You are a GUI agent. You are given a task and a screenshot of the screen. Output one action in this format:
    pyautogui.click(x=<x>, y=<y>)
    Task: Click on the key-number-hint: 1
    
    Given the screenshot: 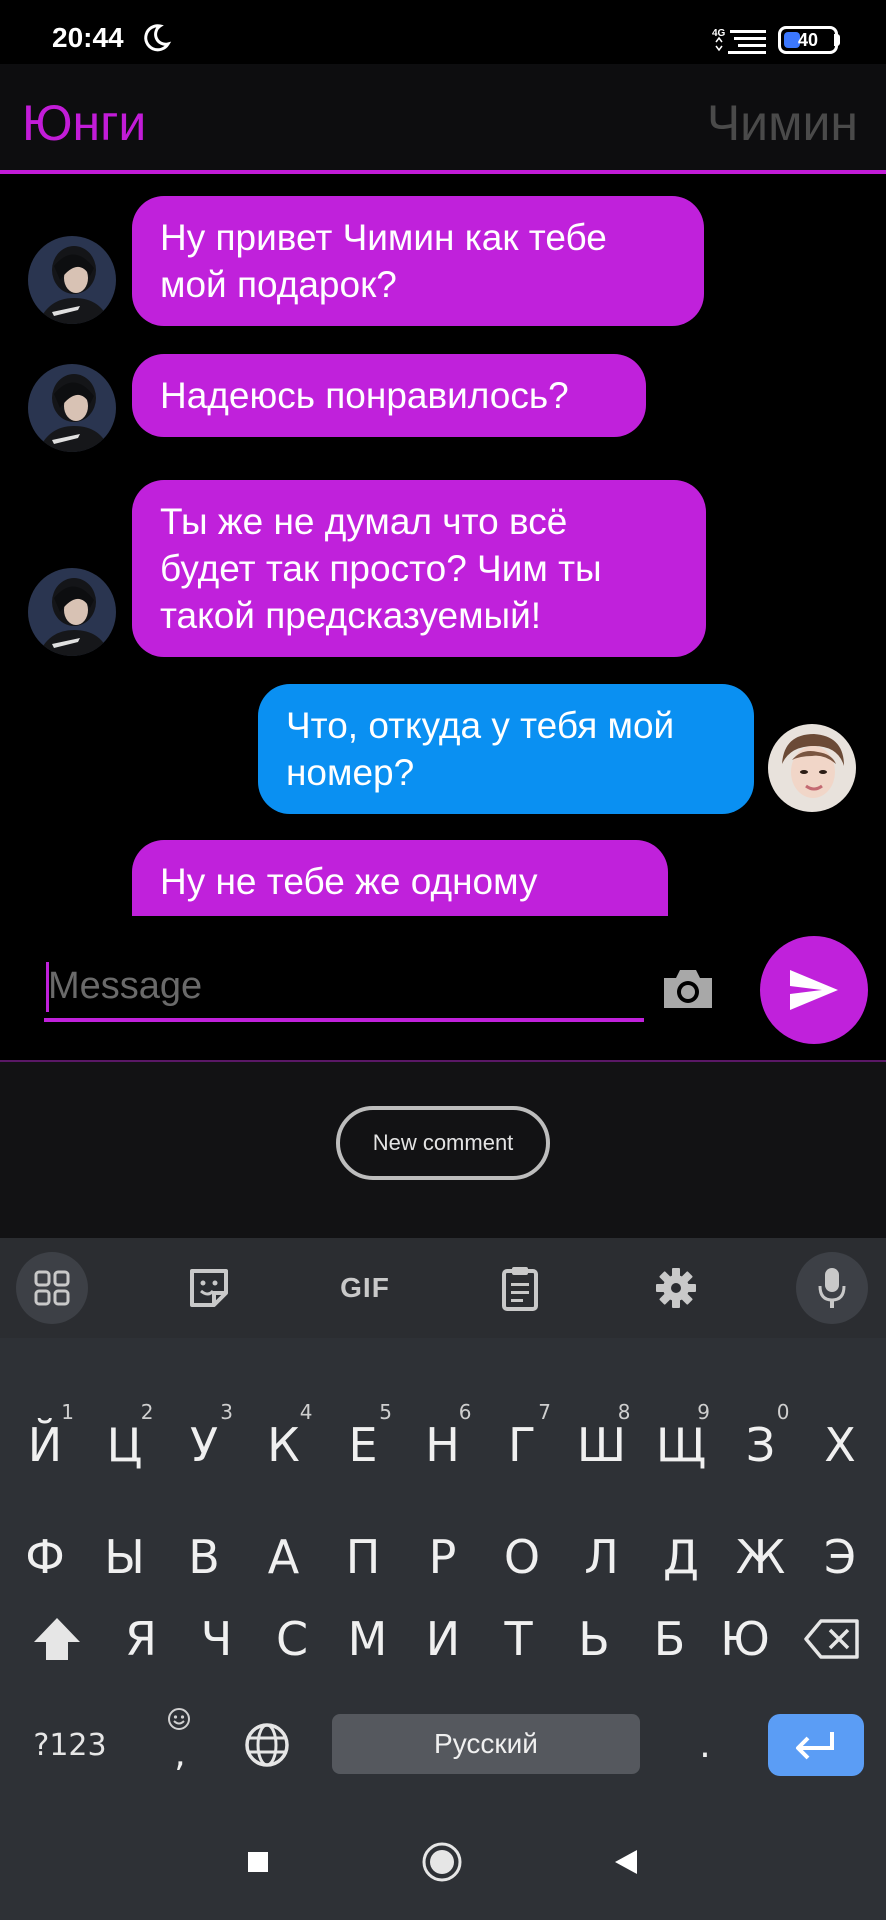 What is the action you would take?
    pyautogui.click(x=67, y=1412)
    